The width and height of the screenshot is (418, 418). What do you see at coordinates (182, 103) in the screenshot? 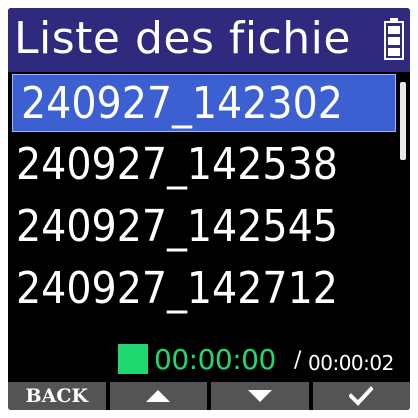
I see `file-name: 240927_142302` at bounding box center [182, 103].